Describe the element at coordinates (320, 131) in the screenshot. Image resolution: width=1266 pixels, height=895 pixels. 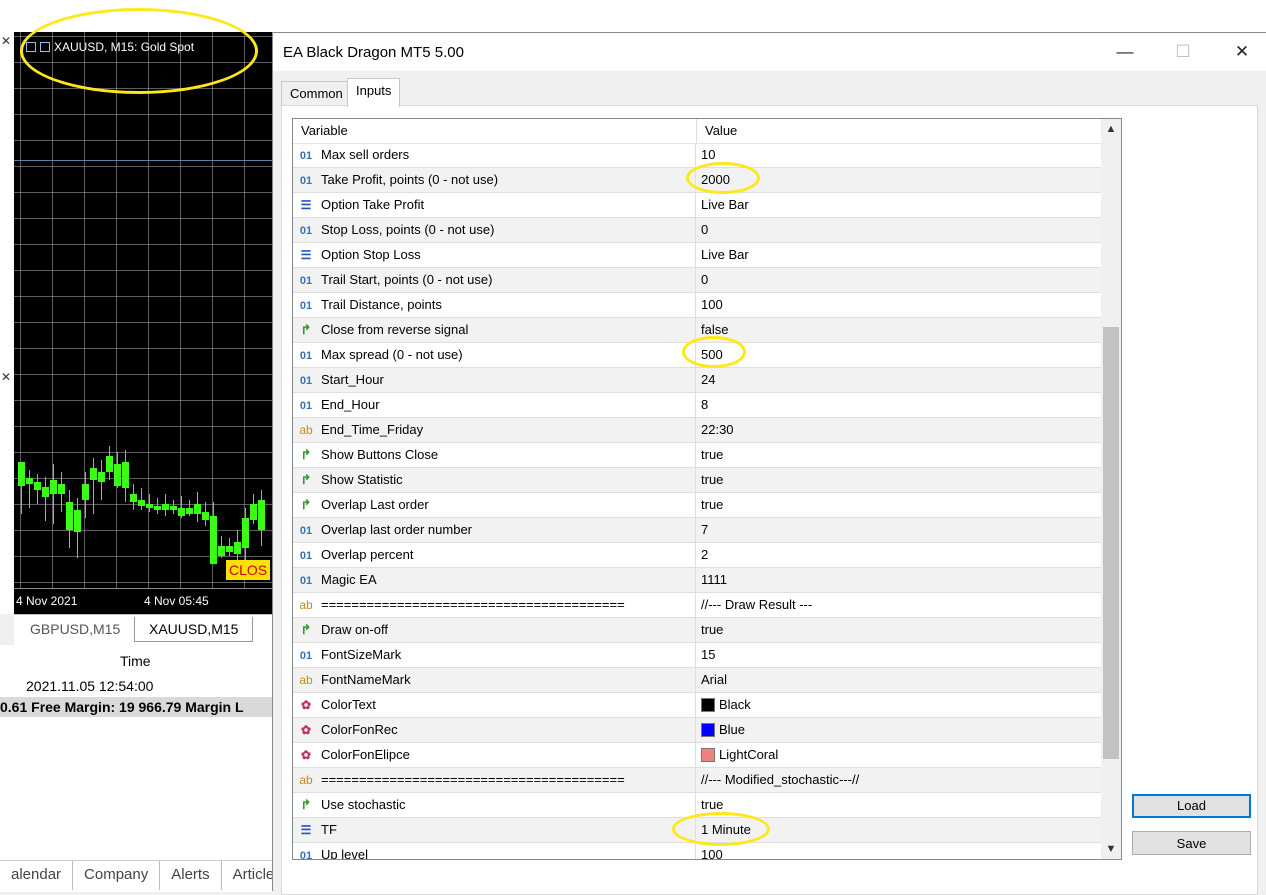
I see `variable-column-header: Variable` at that location.